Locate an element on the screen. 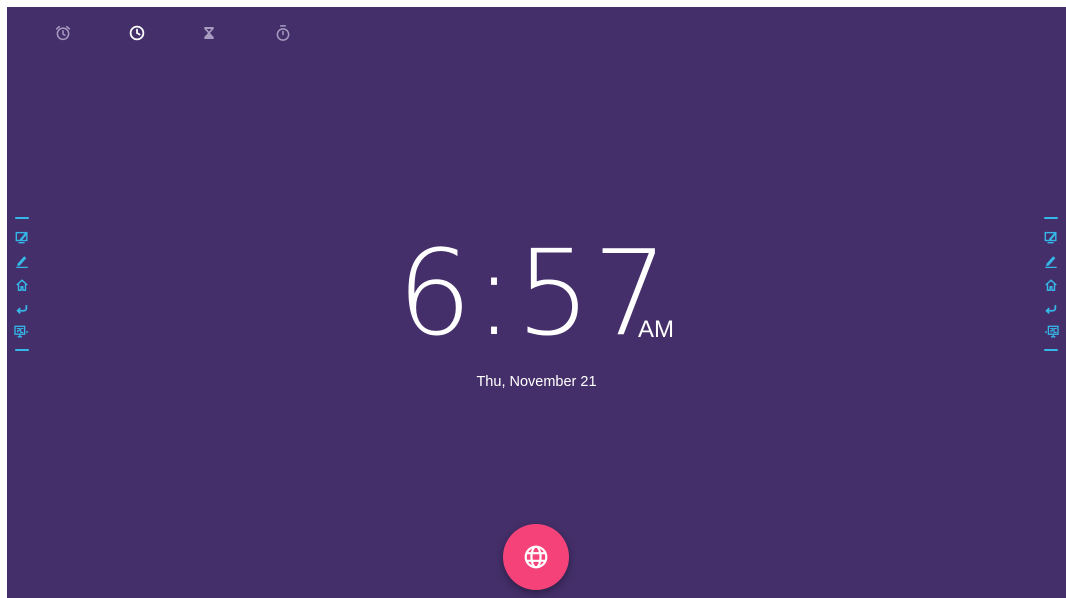 This screenshot has height=598, width=1066. time-digits: 6:57 is located at coordinates (533, 293).